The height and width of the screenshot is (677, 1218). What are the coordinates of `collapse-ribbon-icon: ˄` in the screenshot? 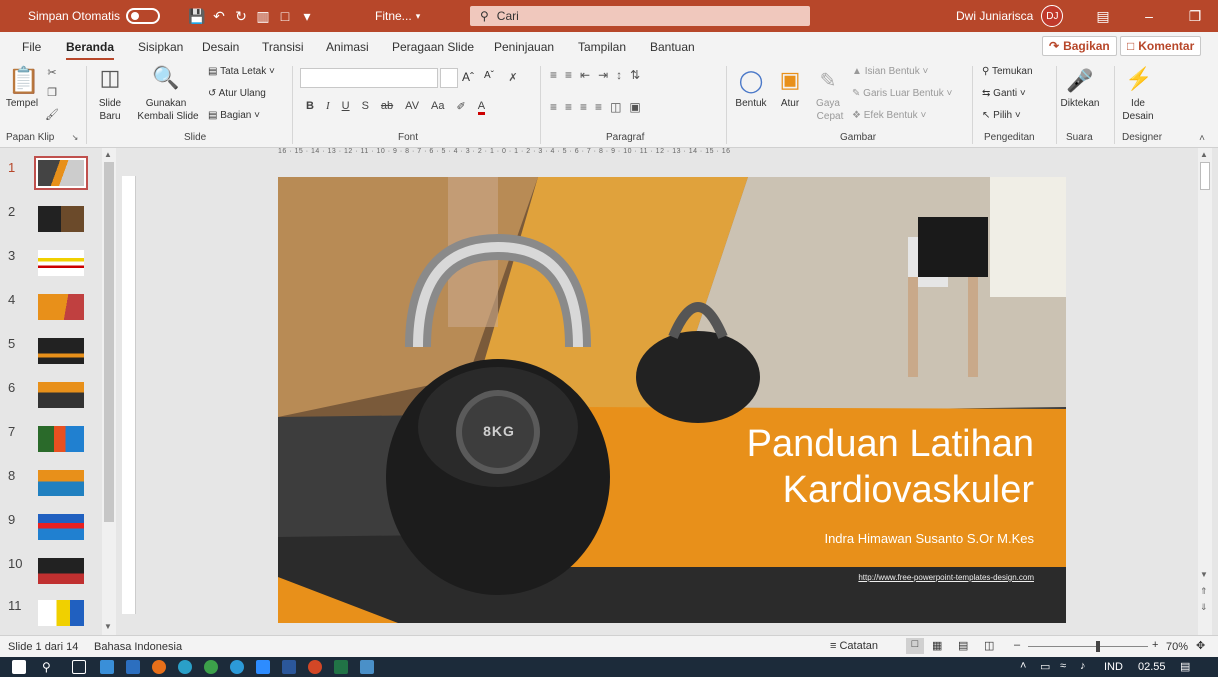 It's located at (1202, 138).